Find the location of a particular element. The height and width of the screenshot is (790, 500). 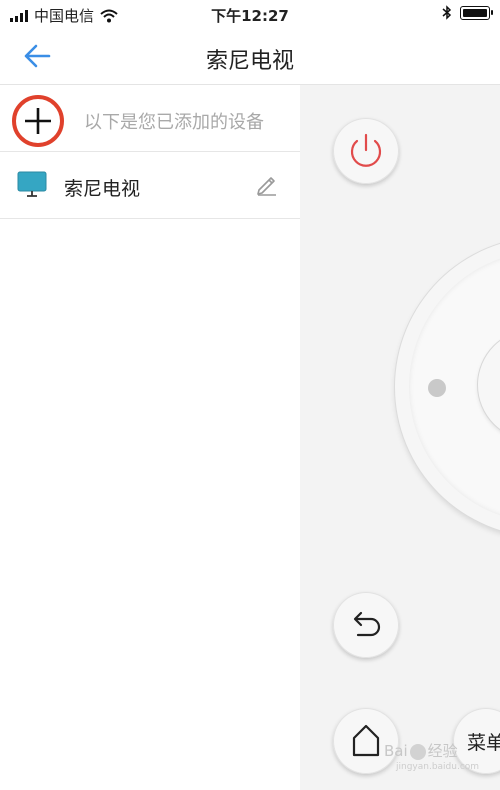

baidu-watermark: Bai 经验 is located at coordinates (421, 751).